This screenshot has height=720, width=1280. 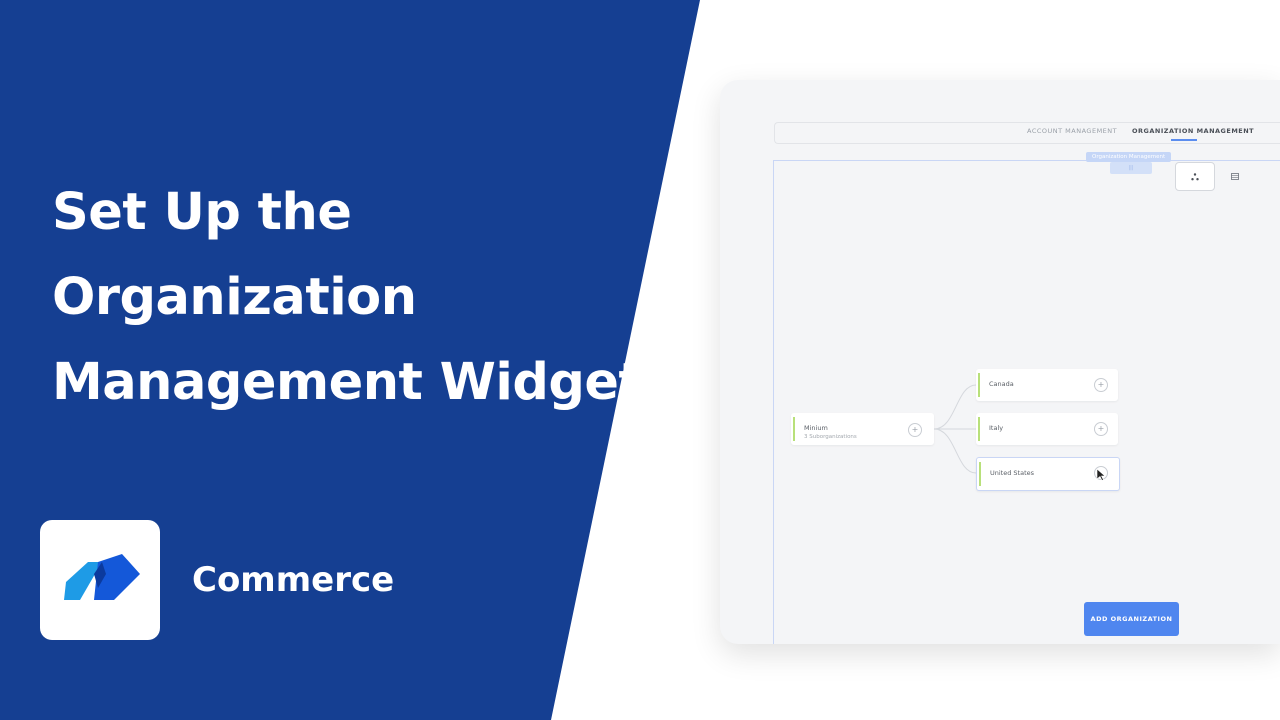 What do you see at coordinates (830, 437) in the screenshot?
I see `org-node-suborg-count: 3 Suborganizations` at bounding box center [830, 437].